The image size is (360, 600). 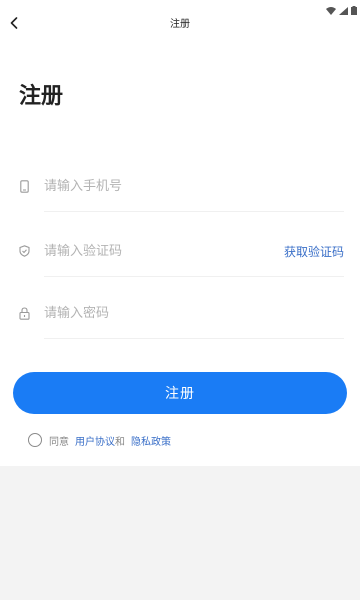 I want to click on phone-field, so click(x=181, y=191).